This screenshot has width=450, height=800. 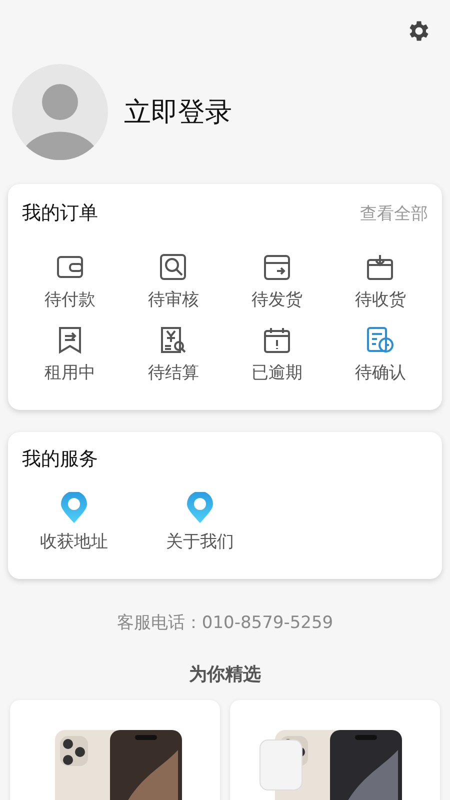 I want to click on hotline-text: 客服电话：010-8579-5259, so click(x=225, y=623).